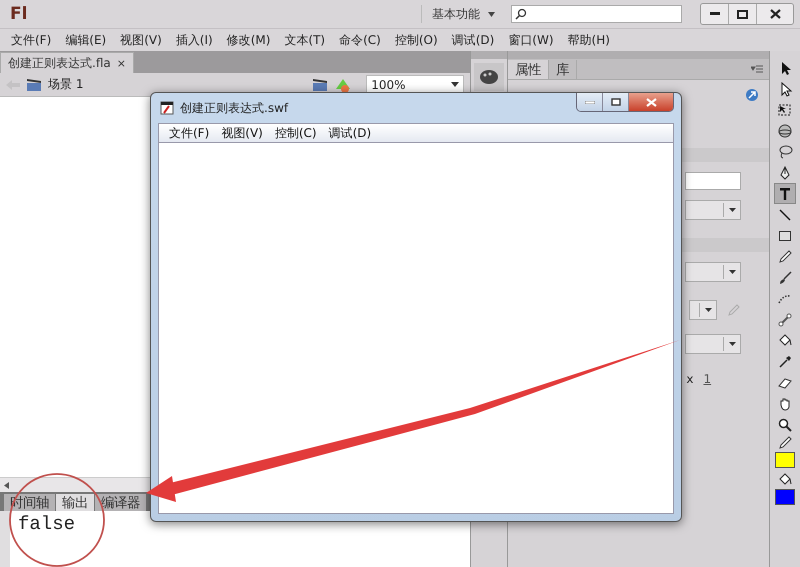 The height and width of the screenshot is (567, 800). Describe the element at coordinates (785, 320) in the screenshot. I see `bone-icon` at that location.